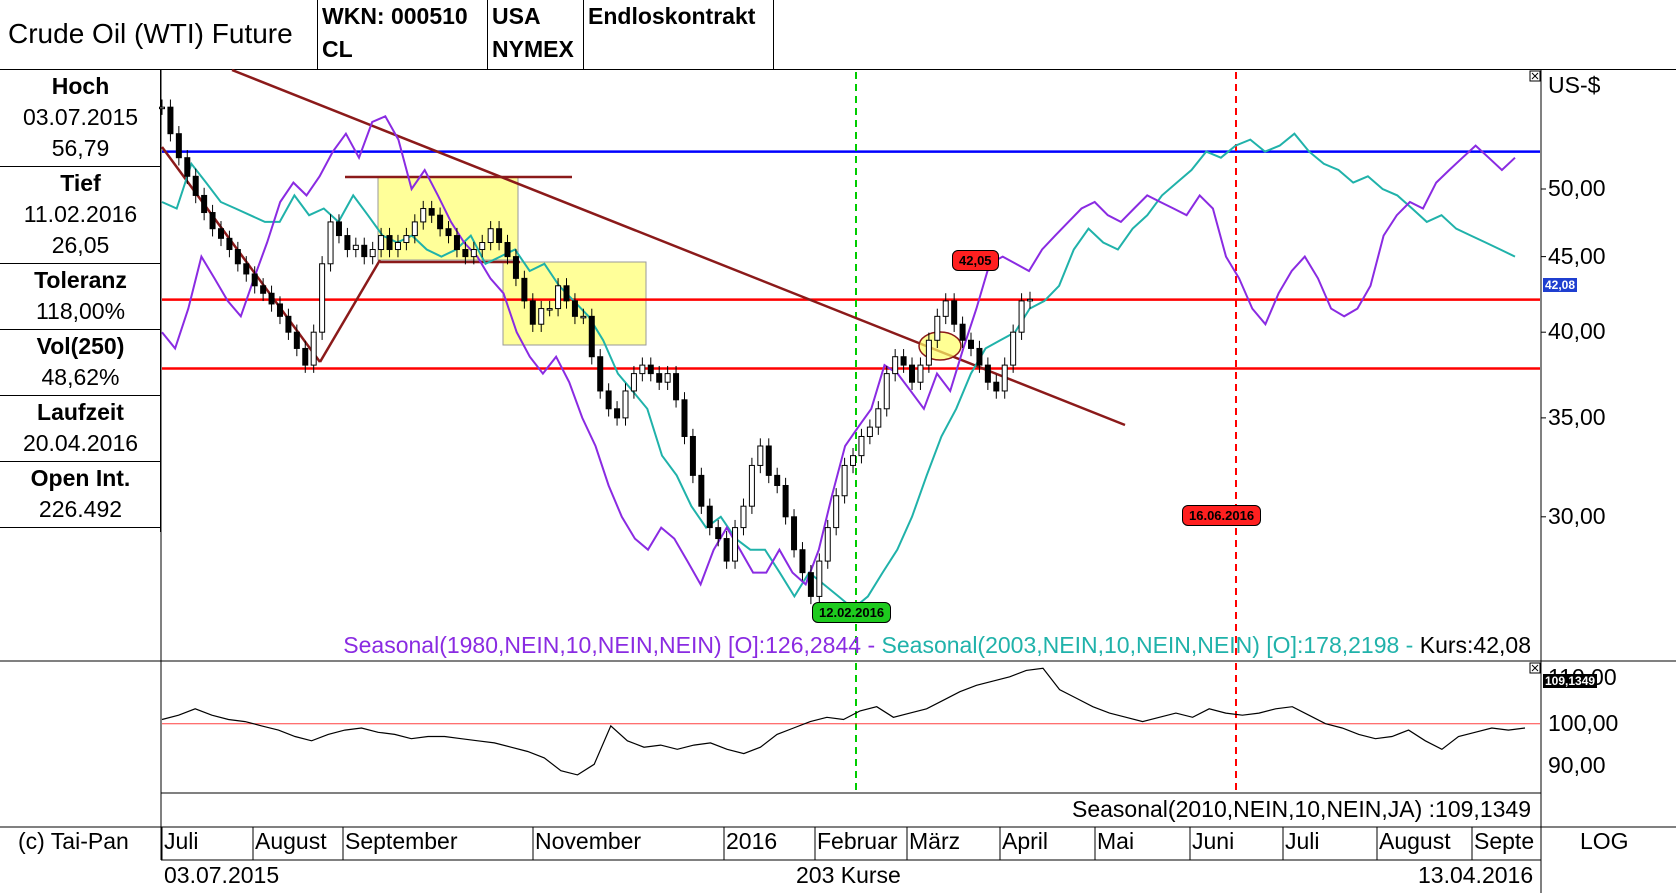 This screenshot has height=893, width=1676. Describe the element at coordinates (848, 875) in the screenshot. I see `quote-count: 203 Kurse` at that location.